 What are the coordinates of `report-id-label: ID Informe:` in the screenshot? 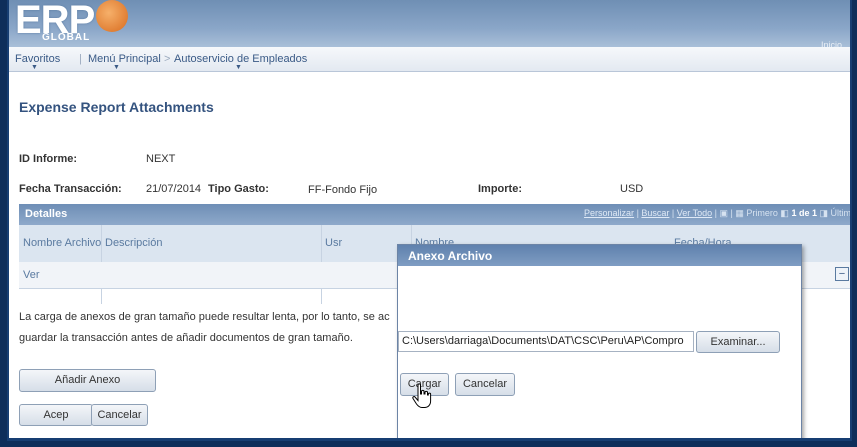 It's located at (48, 159).